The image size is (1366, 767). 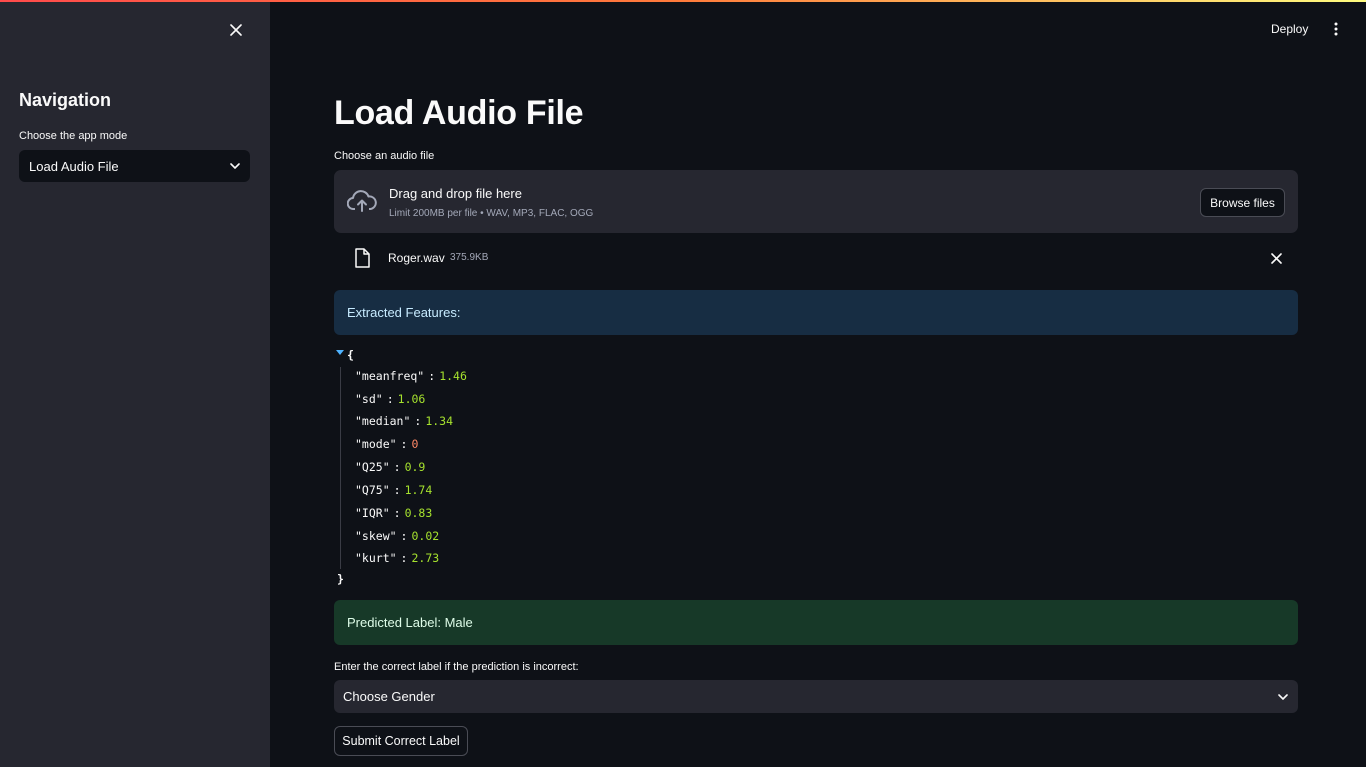 I want to click on page-title: Load Audio File, so click(x=459, y=113).